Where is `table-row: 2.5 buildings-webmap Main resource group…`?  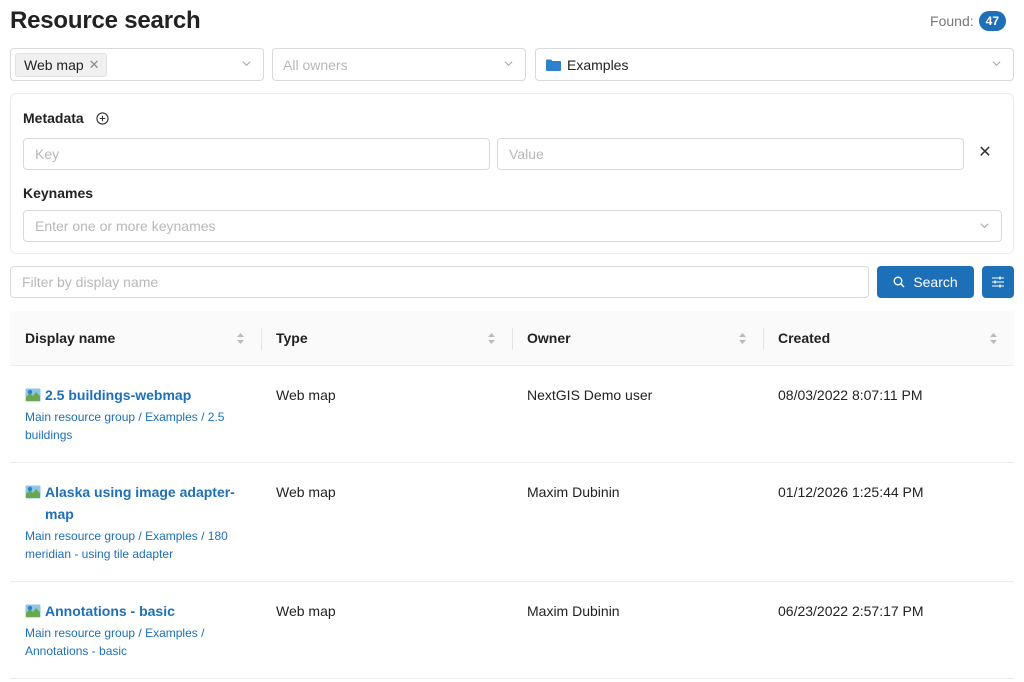
table-row: 2.5 buildings-webmap Main resource group… is located at coordinates (512, 414).